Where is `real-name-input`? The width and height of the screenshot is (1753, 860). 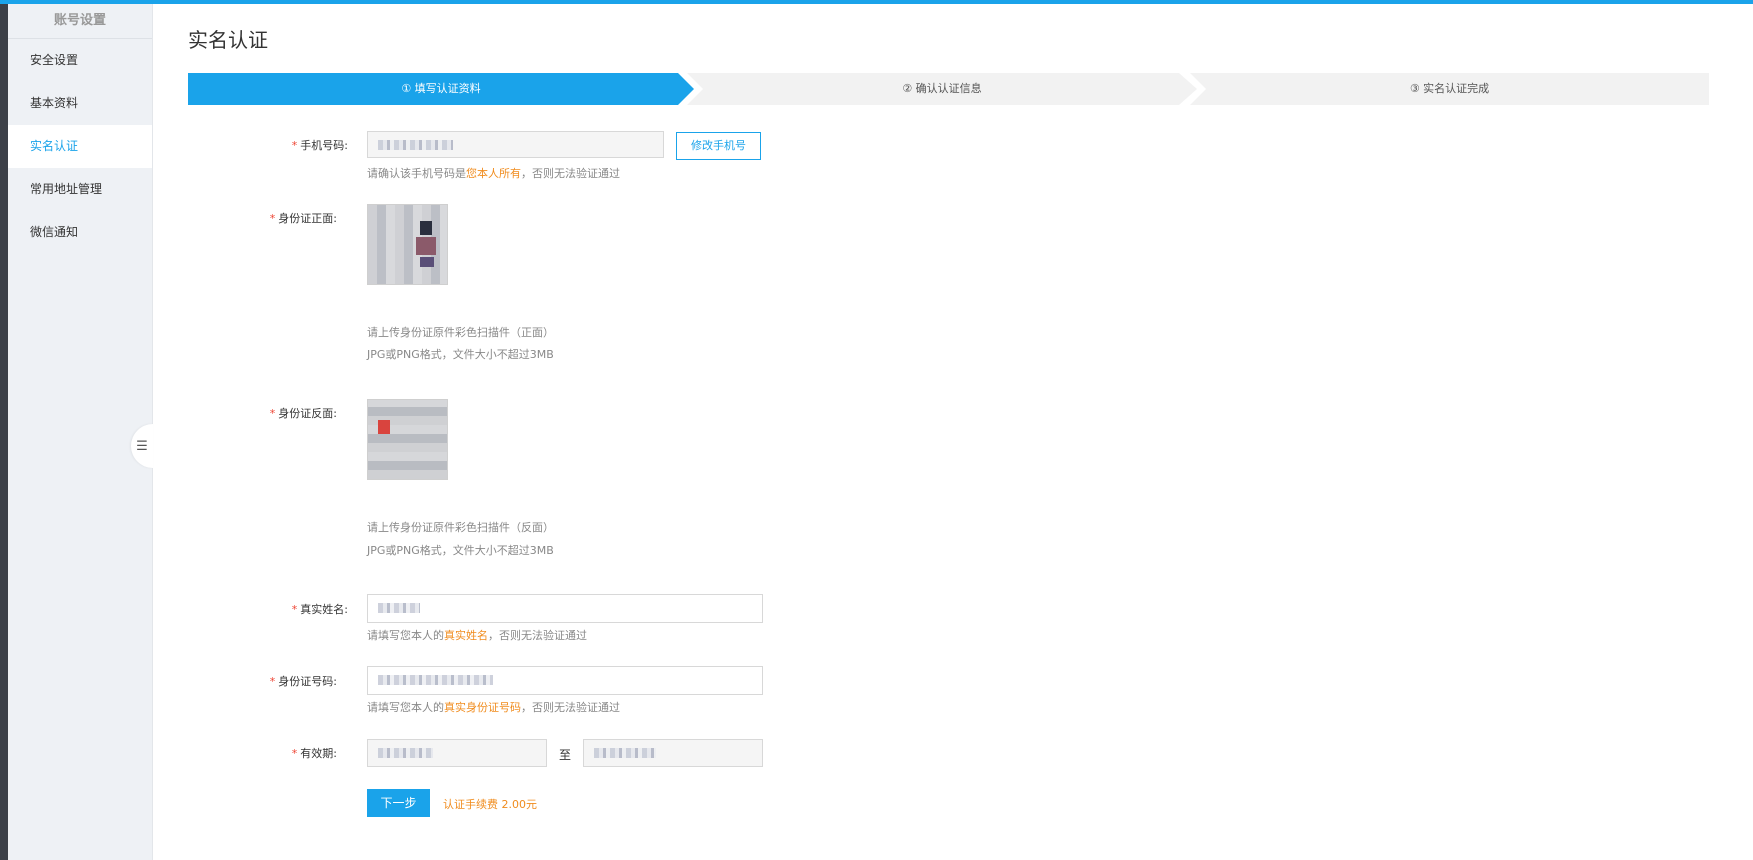
real-name-input is located at coordinates (565, 608).